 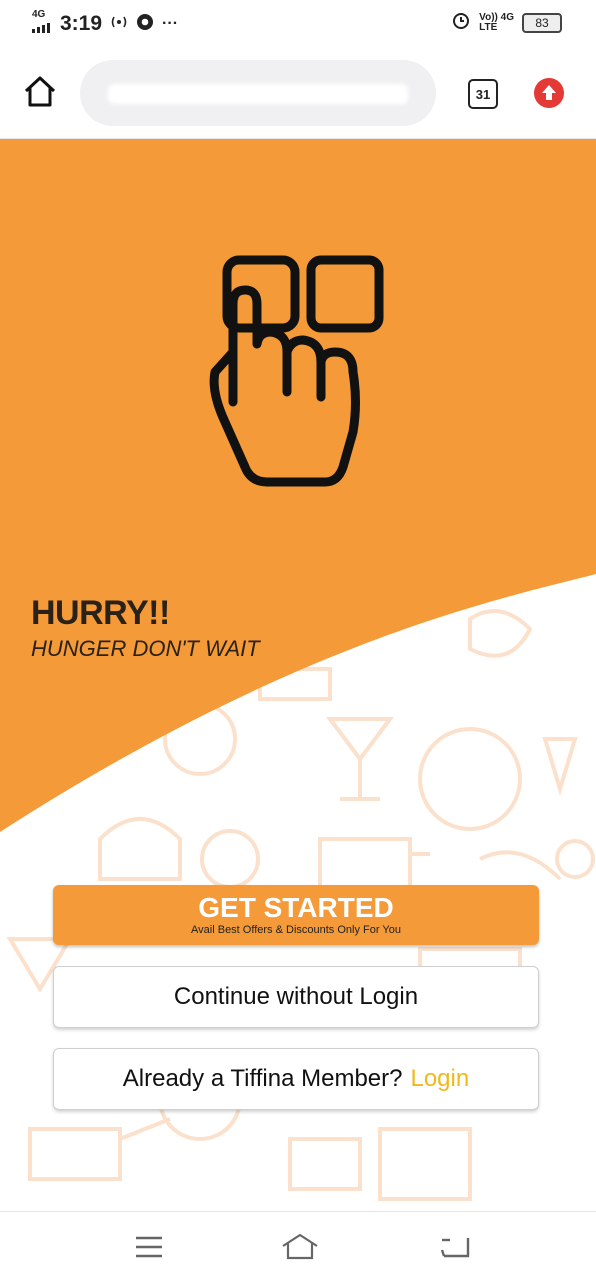 I want to click on continue-without-login-label: Continue without Login, so click(x=296, y=996).